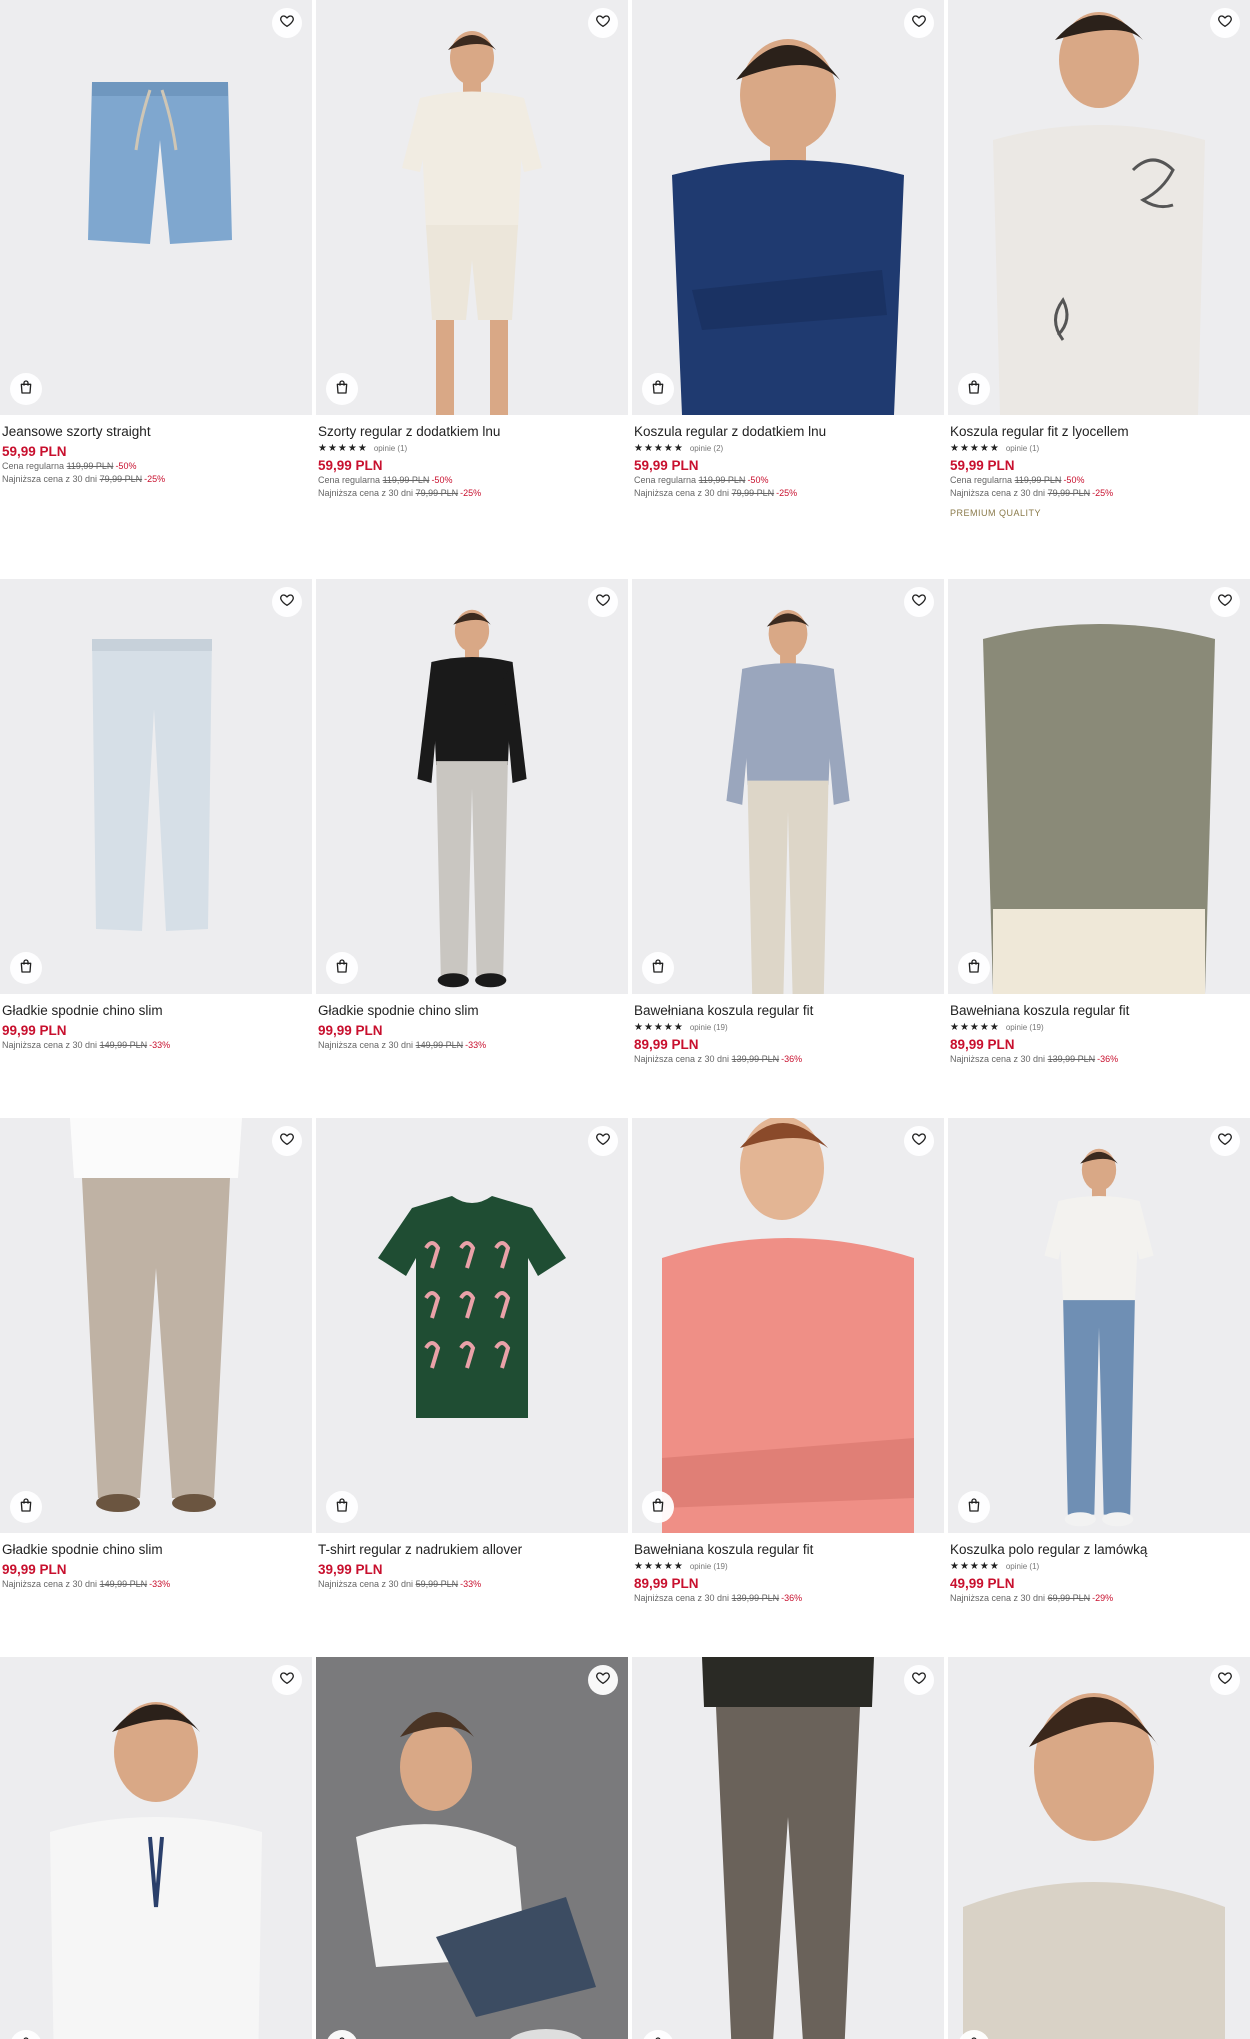 Image resolution: width=1250 pixels, height=2039 pixels. What do you see at coordinates (1099, 1598) in the screenshot?
I see `lowest-price-line: Najniższa cena z 30 dni 69,99 PLN -29%` at bounding box center [1099, 1598].